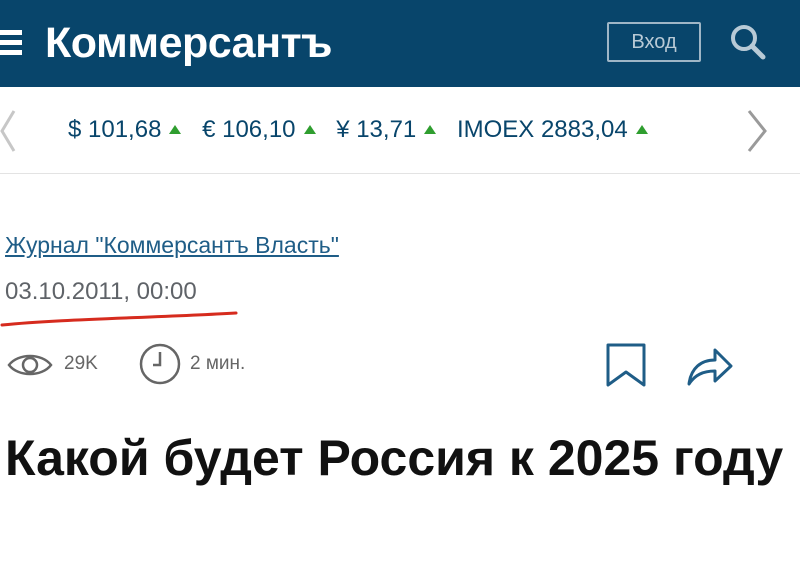 This screenshot has width=800, height=578. What do you see at coordinates (757, 131) in the screenshot?
I see `chevron-right-icon` at bounding box center [757, 131].